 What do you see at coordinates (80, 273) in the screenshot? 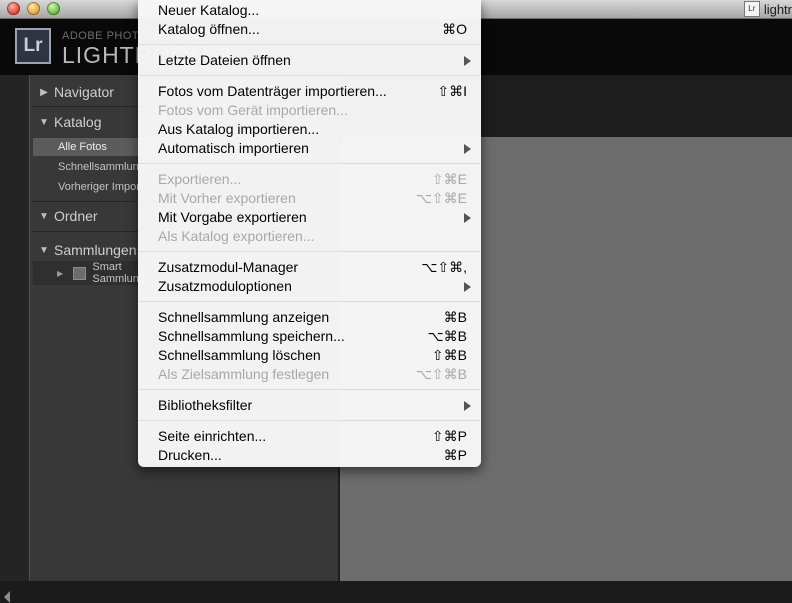
I see `collection-set-icon` at bounding box center [80, 273].